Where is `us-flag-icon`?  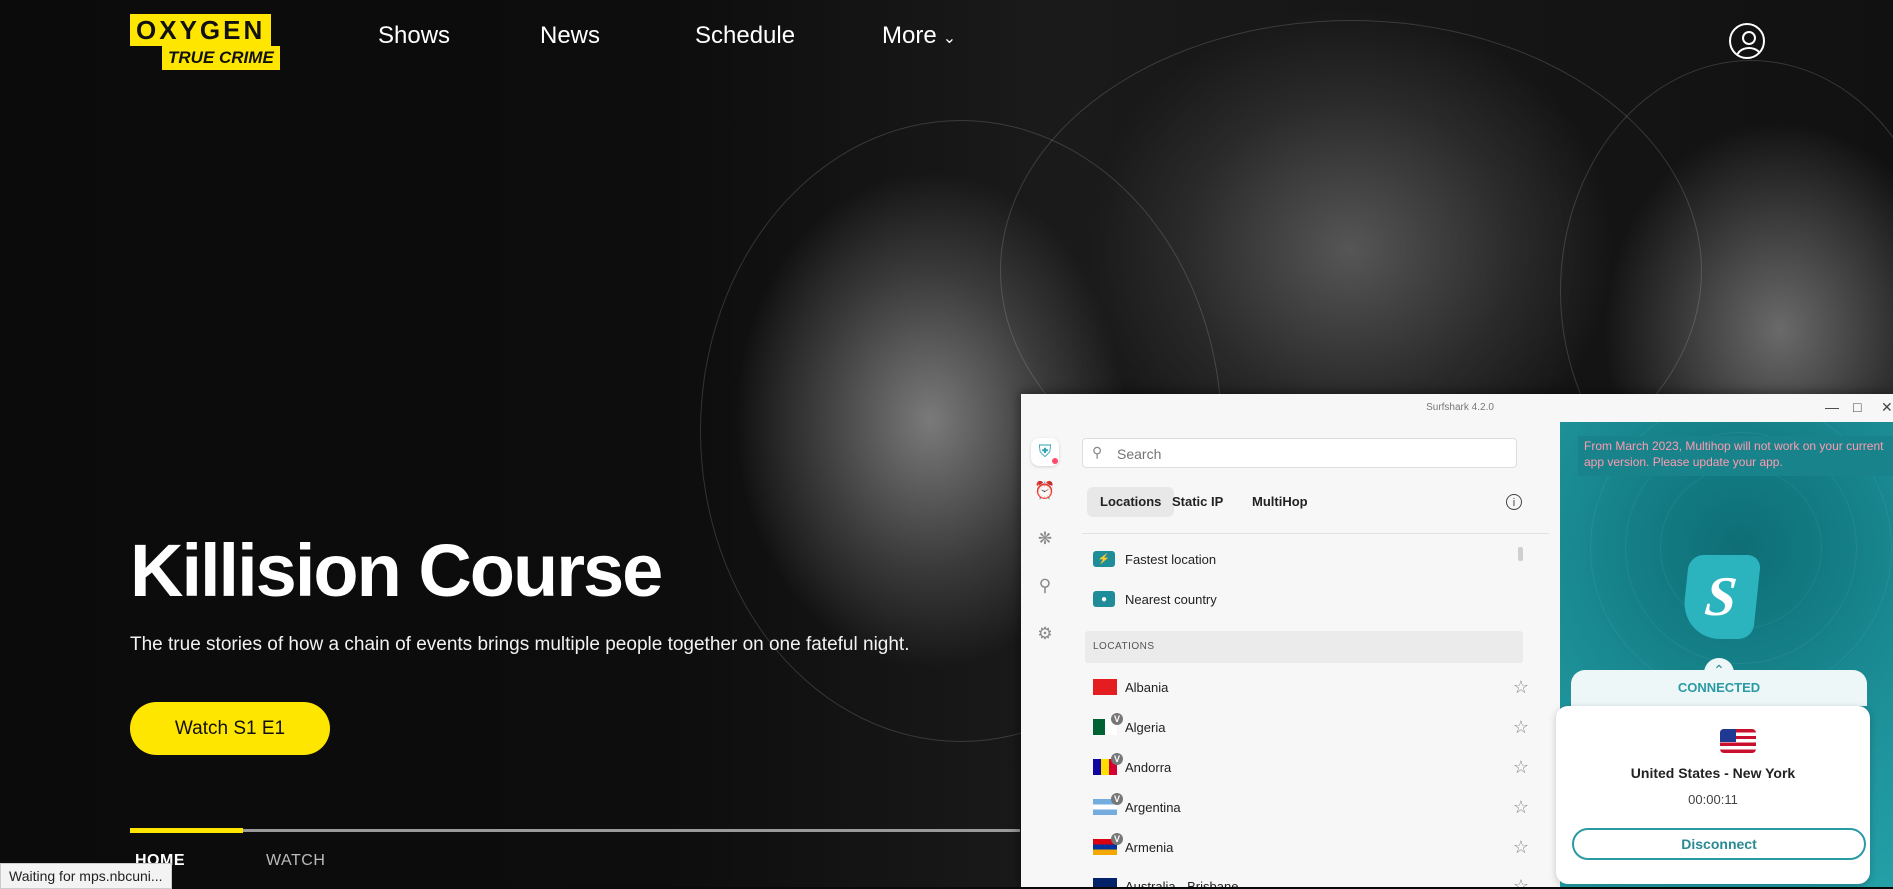 us-flag-icon is located at coordinates (1738, 741).